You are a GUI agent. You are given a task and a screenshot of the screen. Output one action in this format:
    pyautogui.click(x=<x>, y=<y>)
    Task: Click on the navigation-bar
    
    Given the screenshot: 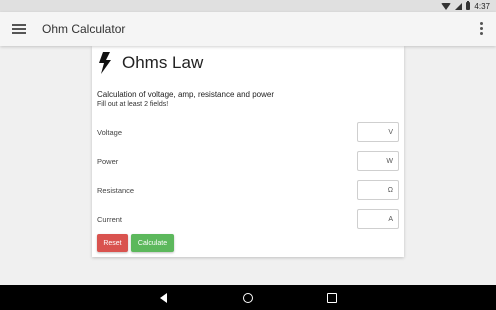 What is the action you would take?
    pyautogui.click(x=248, y=297)
    